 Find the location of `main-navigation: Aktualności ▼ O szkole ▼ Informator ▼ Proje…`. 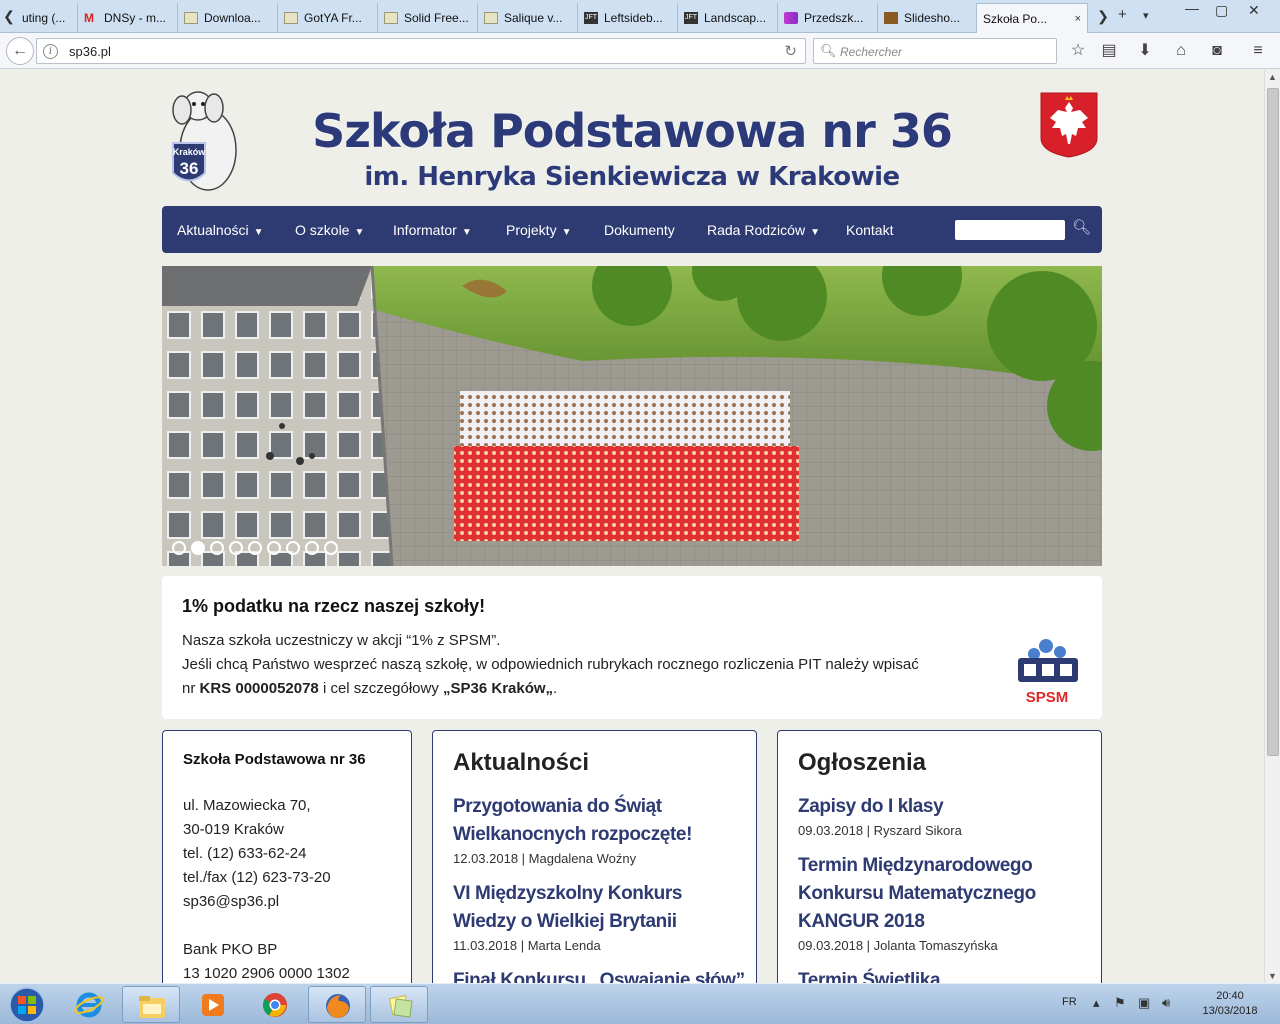

main-navigation: Aktualności ▼ O szkole ▼ Informator ▼ Proje… is located at coordinates (632, 229).